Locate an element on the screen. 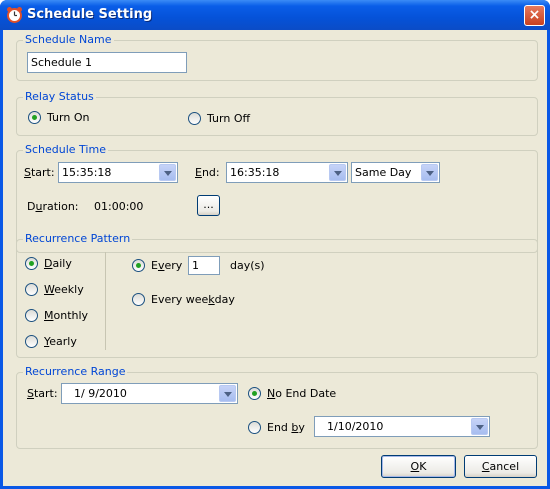 The image size is (550, 489). turn-off-radio is located at coordinates (194, 118).